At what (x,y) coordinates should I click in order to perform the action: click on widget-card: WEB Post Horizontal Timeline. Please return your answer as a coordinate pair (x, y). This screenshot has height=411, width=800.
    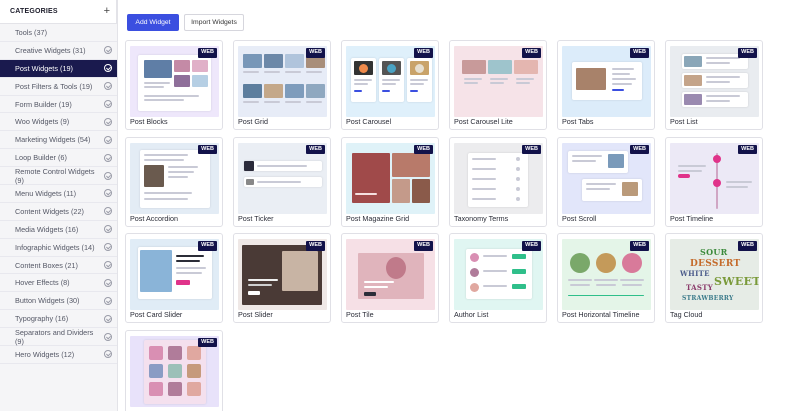
    Looking at the image, I should click on (606, 278).